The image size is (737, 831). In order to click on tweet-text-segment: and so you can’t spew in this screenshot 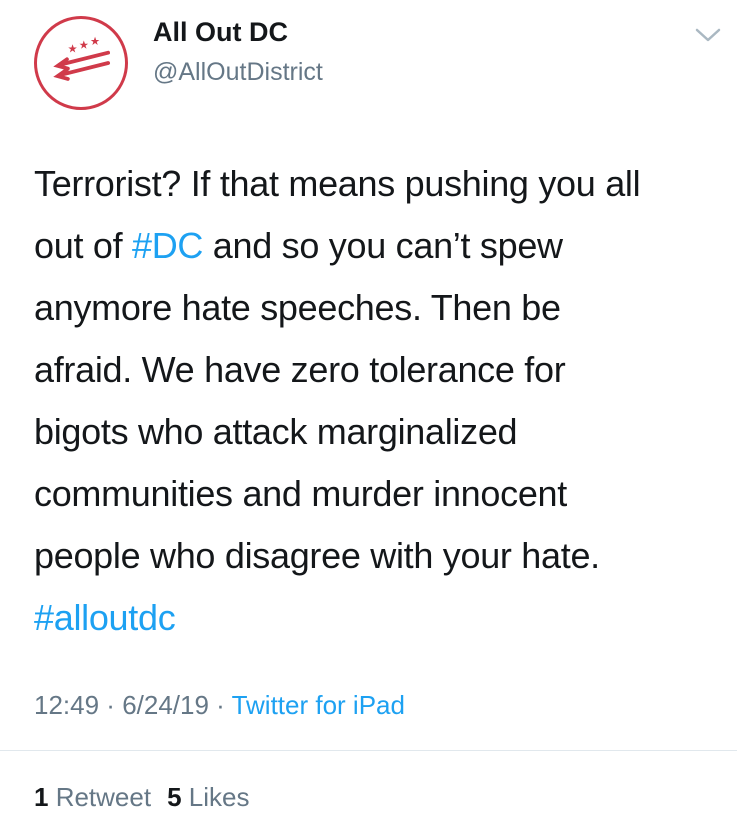, I will do `click(383, 245)`.